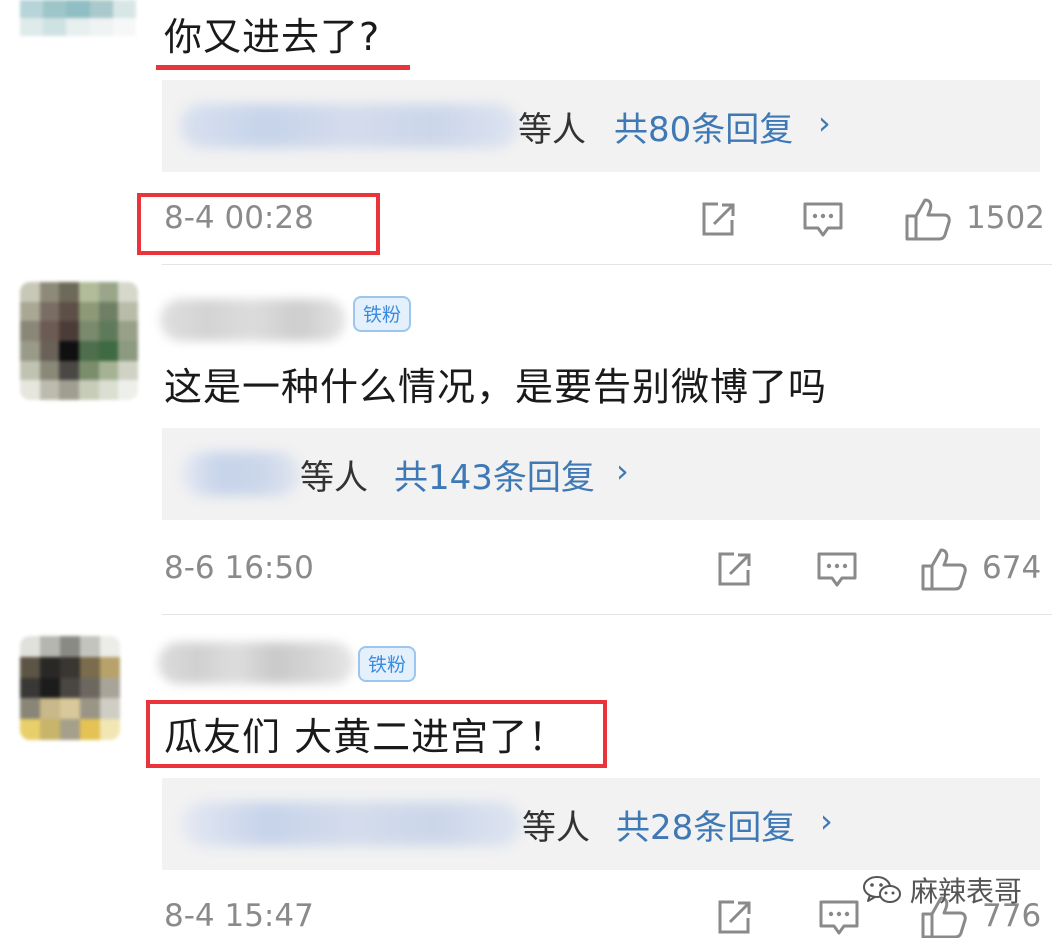 The width and height of the screenshot is (1052, 938). I want to click on reply-count-link: 共143条回复, so click(494, 474).